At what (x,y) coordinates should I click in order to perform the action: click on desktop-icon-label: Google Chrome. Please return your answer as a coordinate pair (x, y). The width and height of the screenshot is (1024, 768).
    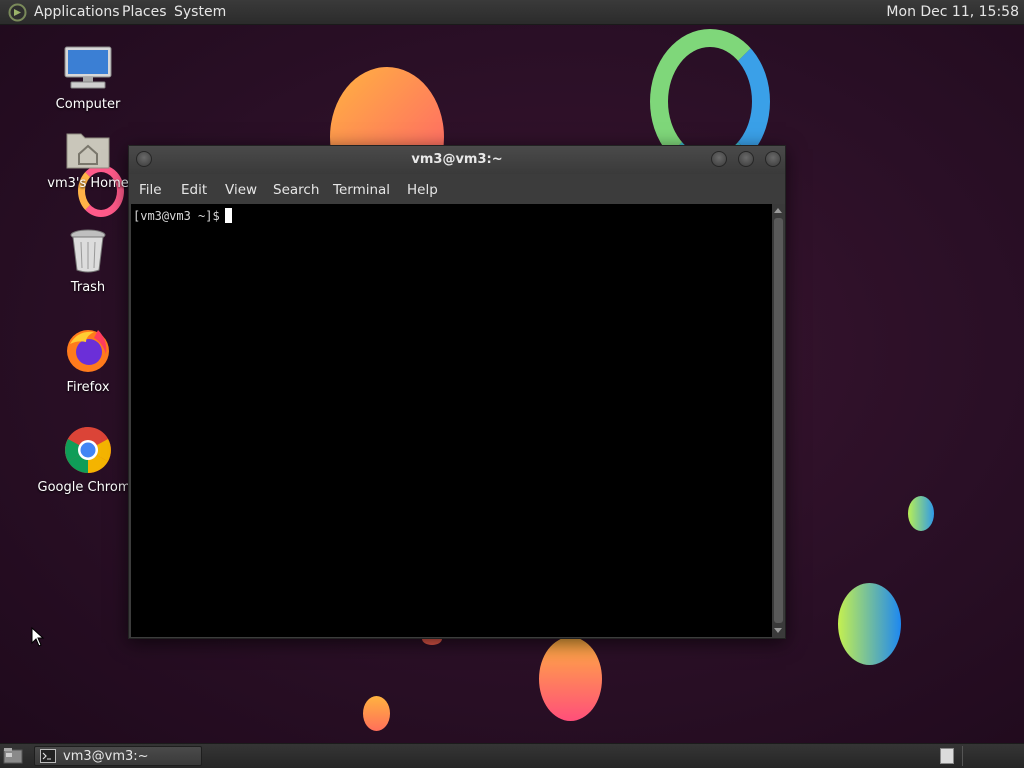
    Looking at the image, I should click on (88, 487).